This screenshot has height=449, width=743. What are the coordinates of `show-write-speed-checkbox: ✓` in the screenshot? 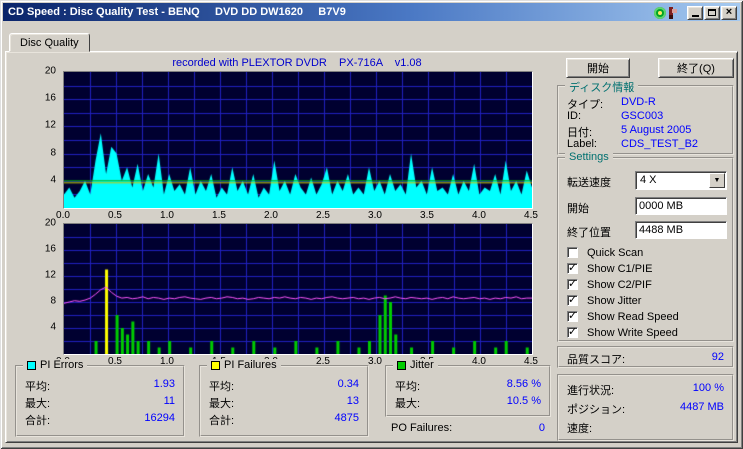 It's located at (572, 332).